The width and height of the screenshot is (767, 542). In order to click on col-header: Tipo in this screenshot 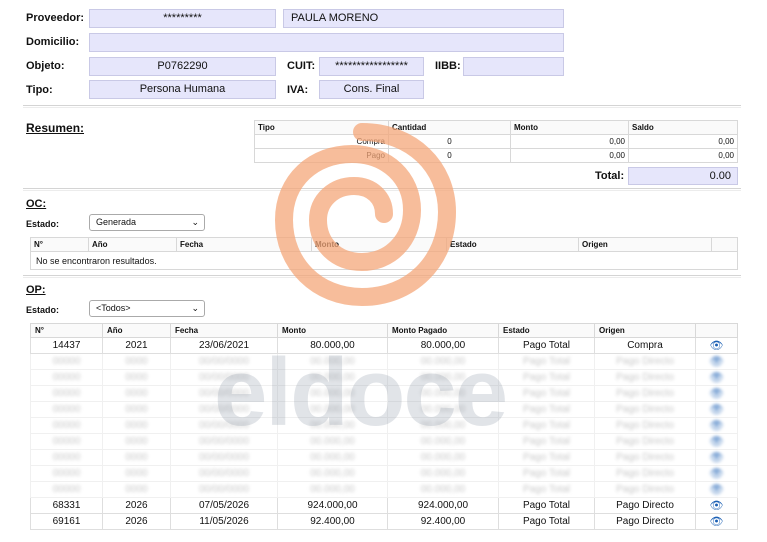, I will do `click(321, 127)`.